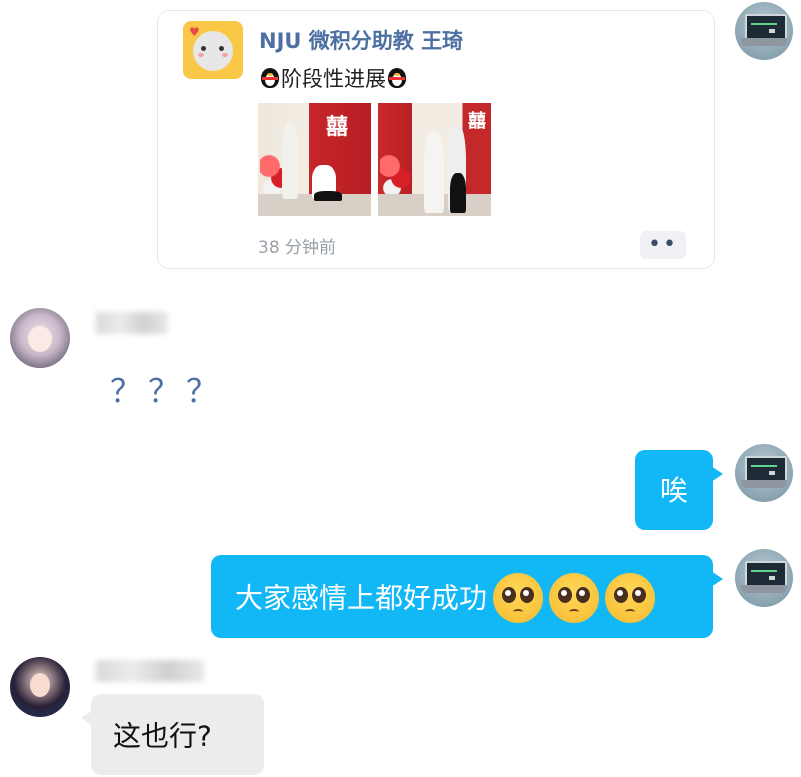  I want to click on message-text: ？？？, so click(167, 391).